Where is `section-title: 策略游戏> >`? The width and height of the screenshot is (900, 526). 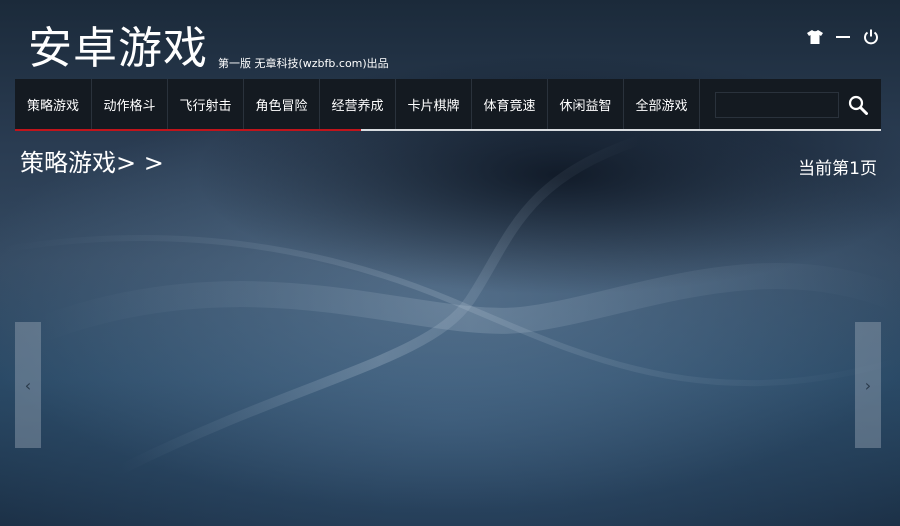 section-title: 策略游戏> > is located at coordinates (92, 163).